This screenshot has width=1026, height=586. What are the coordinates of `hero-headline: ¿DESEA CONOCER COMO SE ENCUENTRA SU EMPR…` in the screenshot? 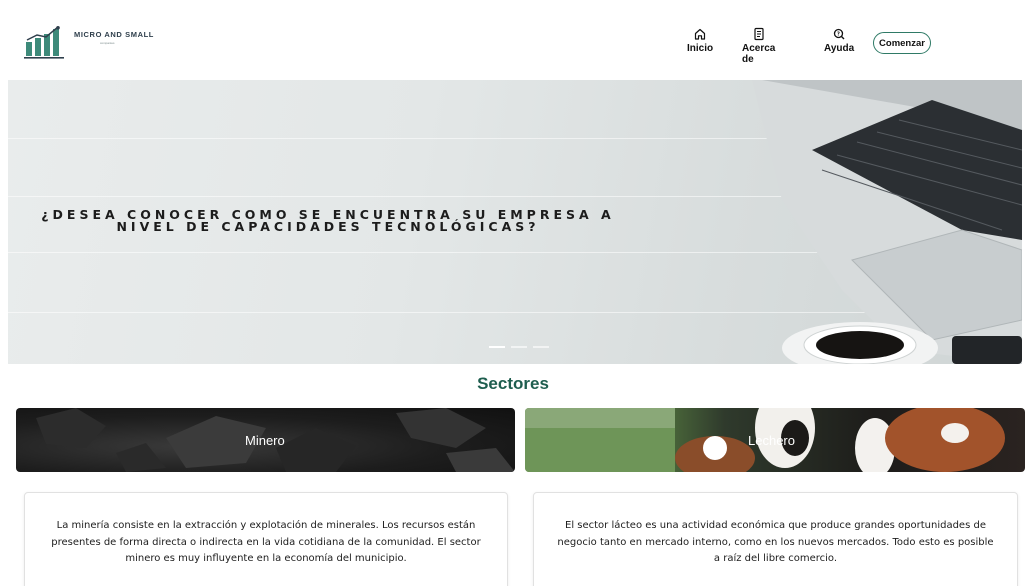 It's located at (348, 221).